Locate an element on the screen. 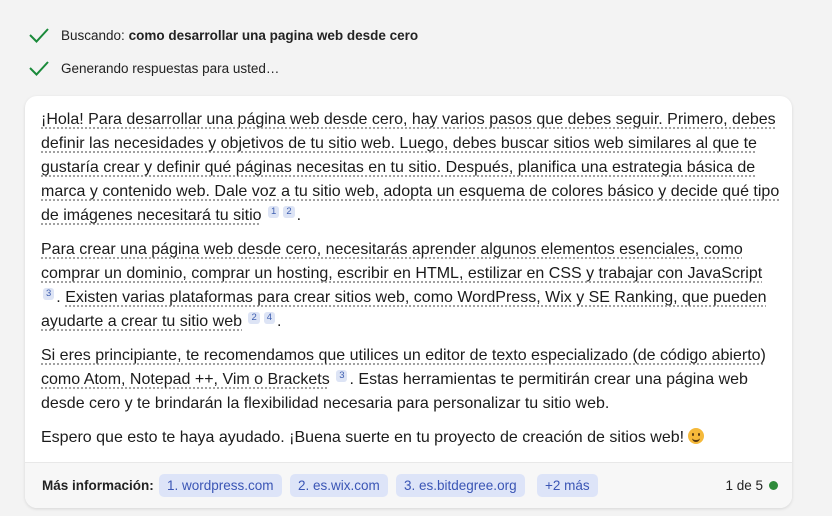 The width and height of the screenshot is (832, 516). response-counter: 1 de 5 is located at coordinates (751, 485).